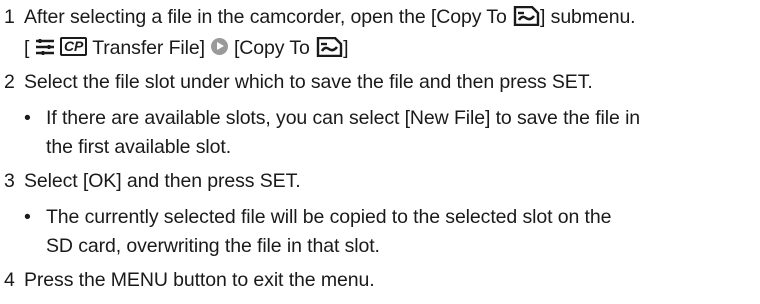 This screenshot has width=760, height=304. I want to click on step-number: 3, so click(9, 181).